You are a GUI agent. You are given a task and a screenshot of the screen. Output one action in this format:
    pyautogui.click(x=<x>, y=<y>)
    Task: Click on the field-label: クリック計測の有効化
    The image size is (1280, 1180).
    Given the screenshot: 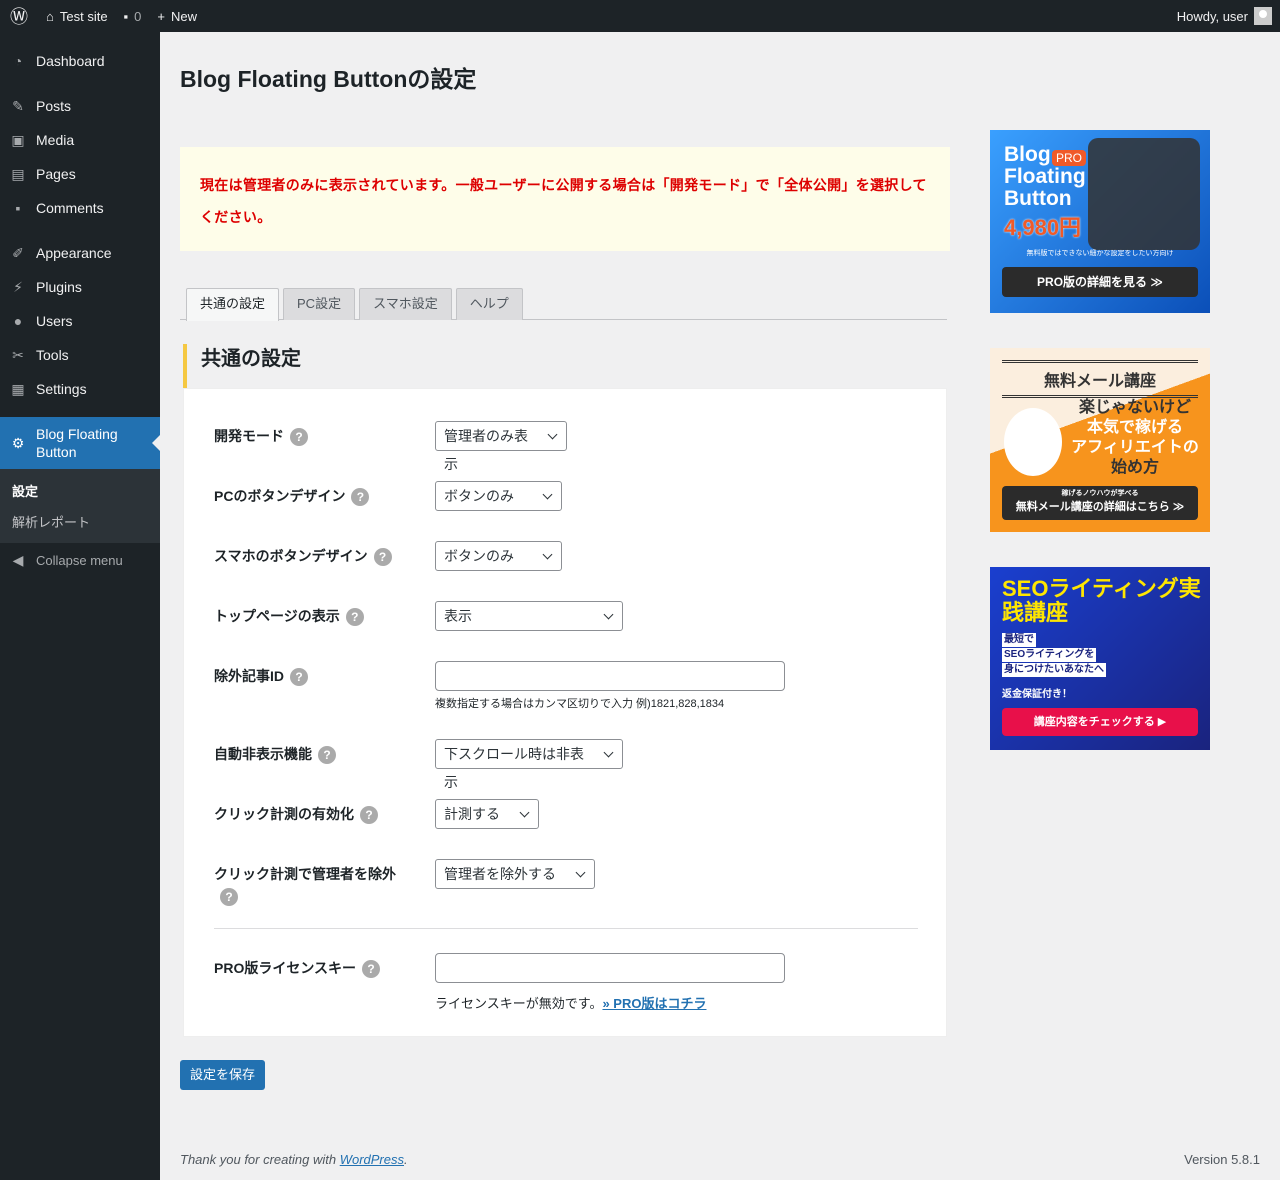 What is the action you would take?
    pyautogui.click(x=284, y=814)
    